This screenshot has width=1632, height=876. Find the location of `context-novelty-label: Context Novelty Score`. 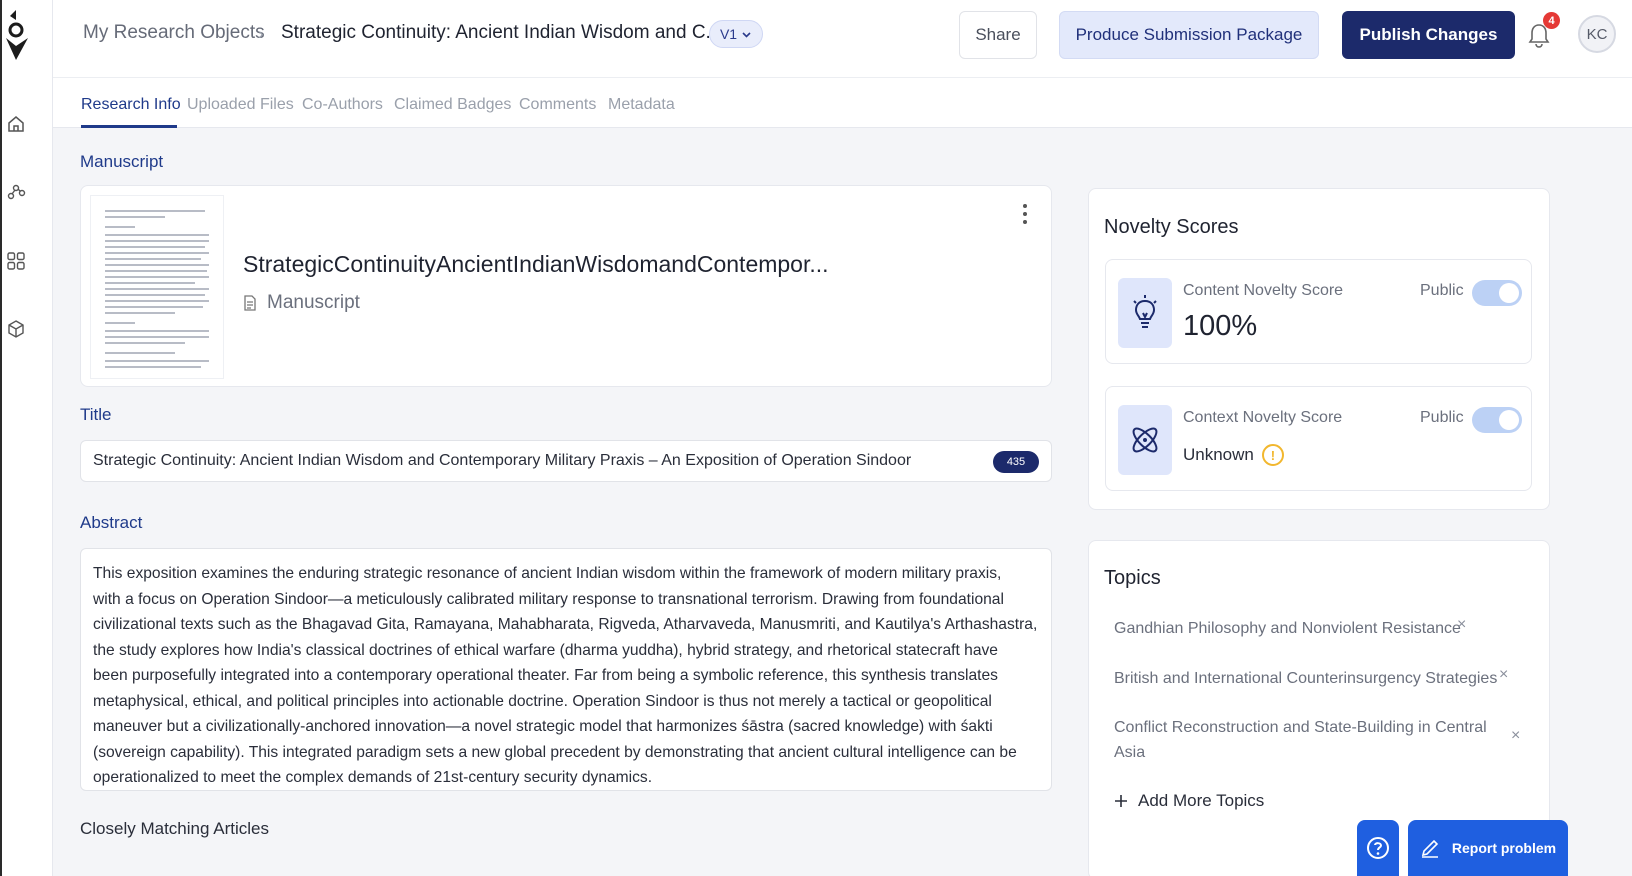

context-novelty-label: Context Novelty Score is located at coordinates (1263, 417).